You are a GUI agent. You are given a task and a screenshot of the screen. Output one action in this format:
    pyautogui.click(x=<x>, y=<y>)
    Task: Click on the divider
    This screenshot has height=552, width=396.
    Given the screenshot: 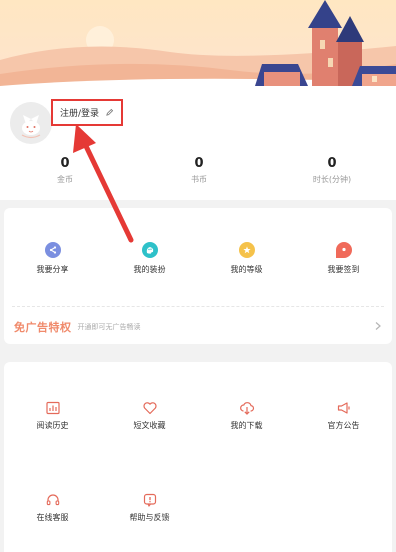 What is the action you would take?
    pyautogui.click(x=198, y=306)
    